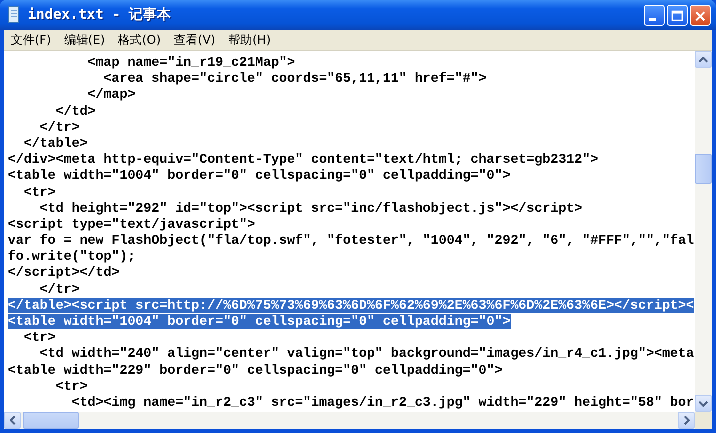 The image size is (716, 433). What do you see at coordinates (703, 420) in the screenshot?
I see `scrollbar-corner` at bounding box center [703, 420].